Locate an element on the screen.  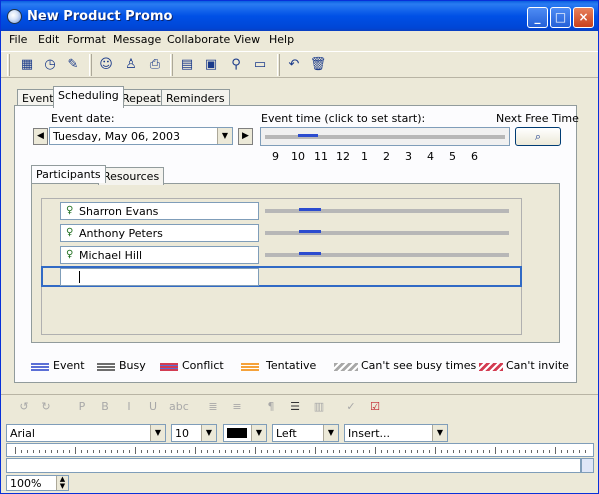
menu-help: Help is located at coordinates (281, 39).